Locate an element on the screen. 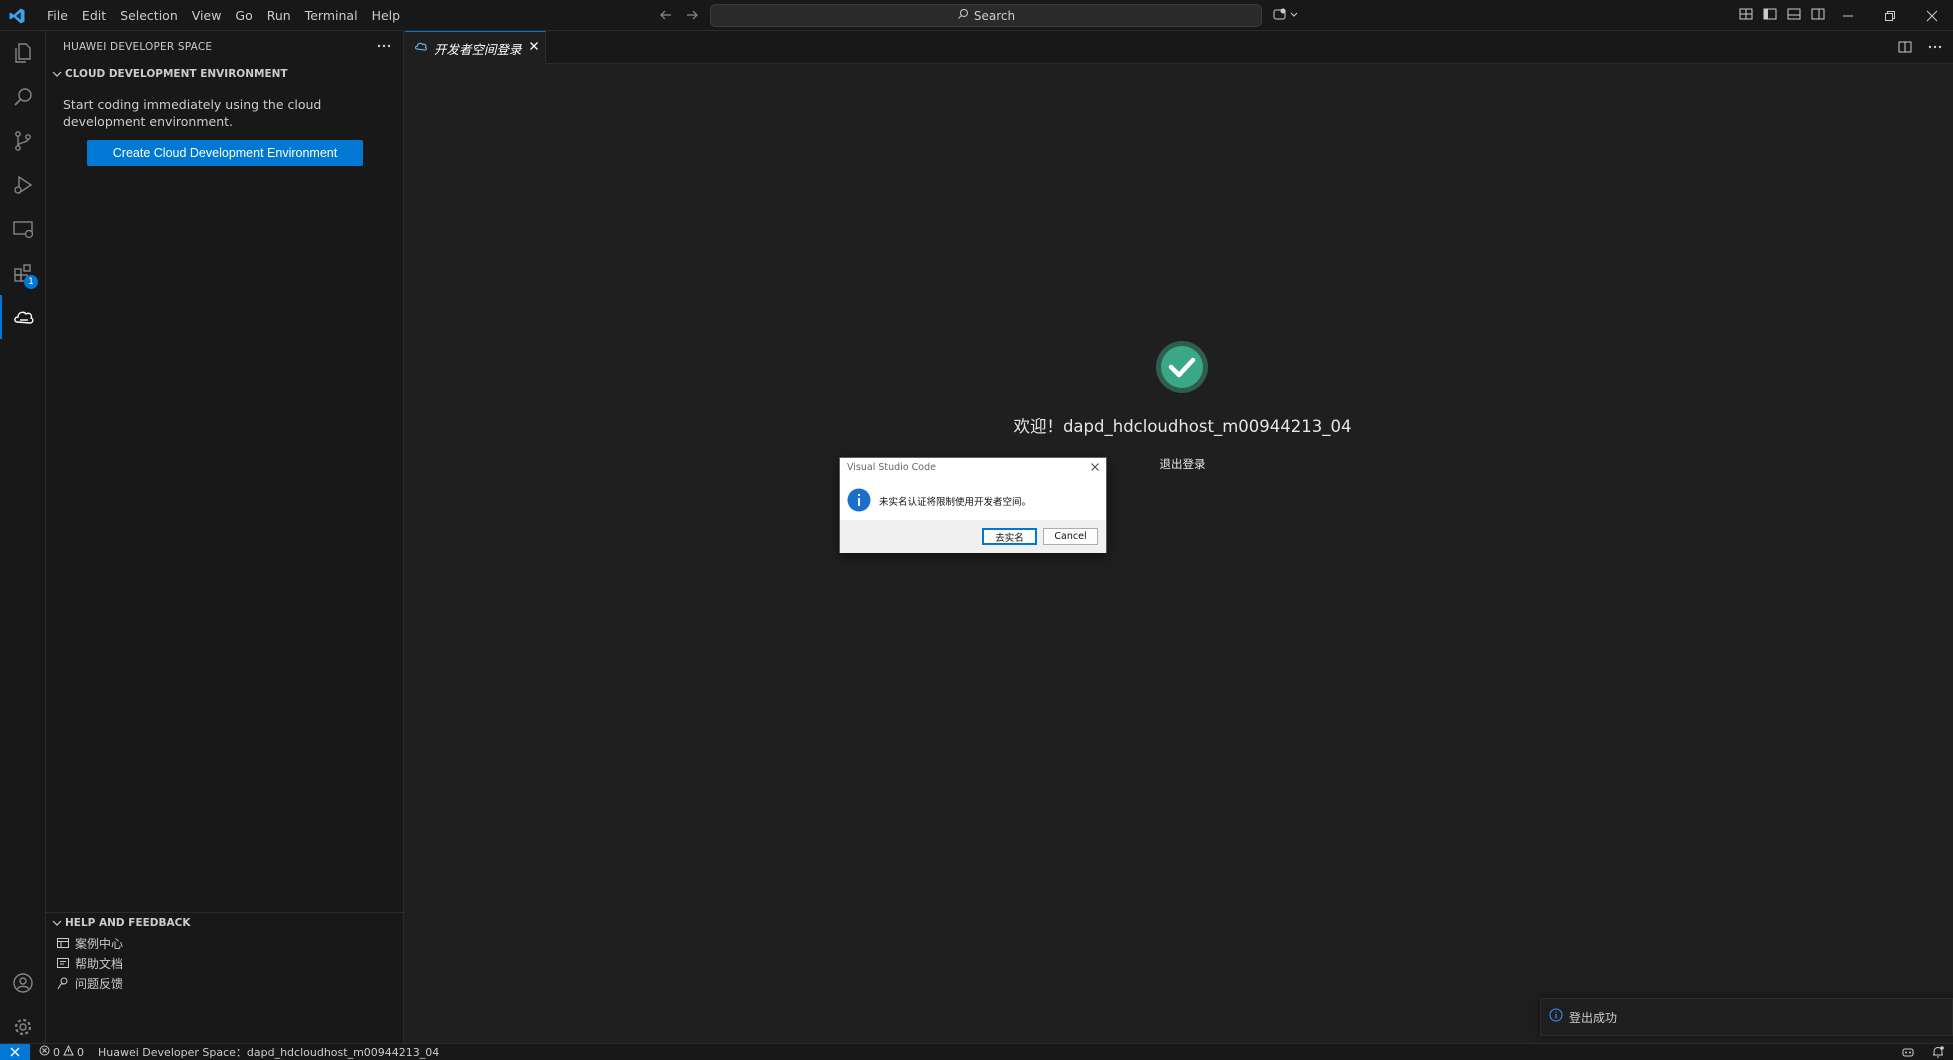 The width and height of the screenshot is (1953, 1060). menu-terminal: Terminal is located at coordinates (331, 15).